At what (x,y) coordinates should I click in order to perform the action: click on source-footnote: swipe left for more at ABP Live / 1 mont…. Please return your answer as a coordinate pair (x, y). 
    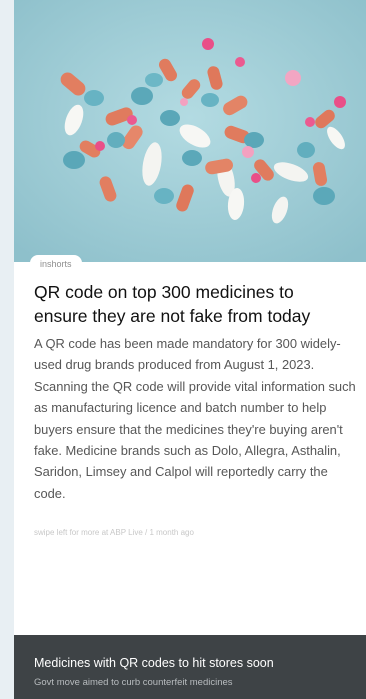
    Looking at the image, I should click on (114, 532).